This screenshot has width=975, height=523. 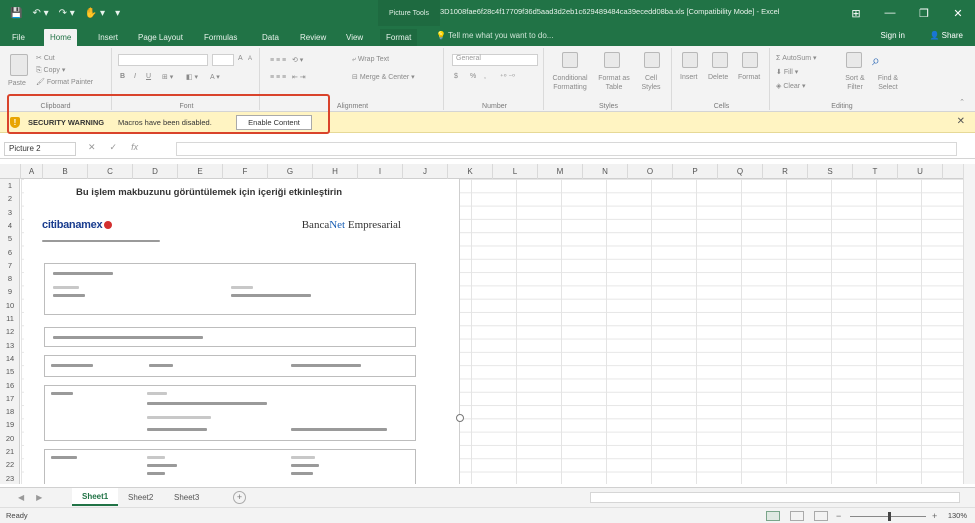 I want to click on horizontal-scrollbar, so click(x=775, y=497).